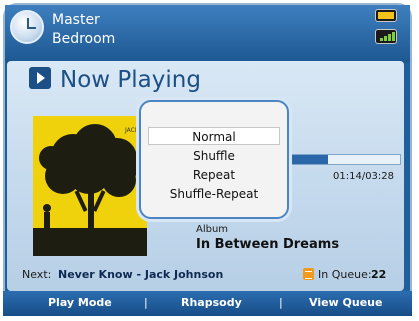  What do you see at coordinates (343, 159) in the screenshot?
I see `progress-bar` at bounding box center [343, 159].